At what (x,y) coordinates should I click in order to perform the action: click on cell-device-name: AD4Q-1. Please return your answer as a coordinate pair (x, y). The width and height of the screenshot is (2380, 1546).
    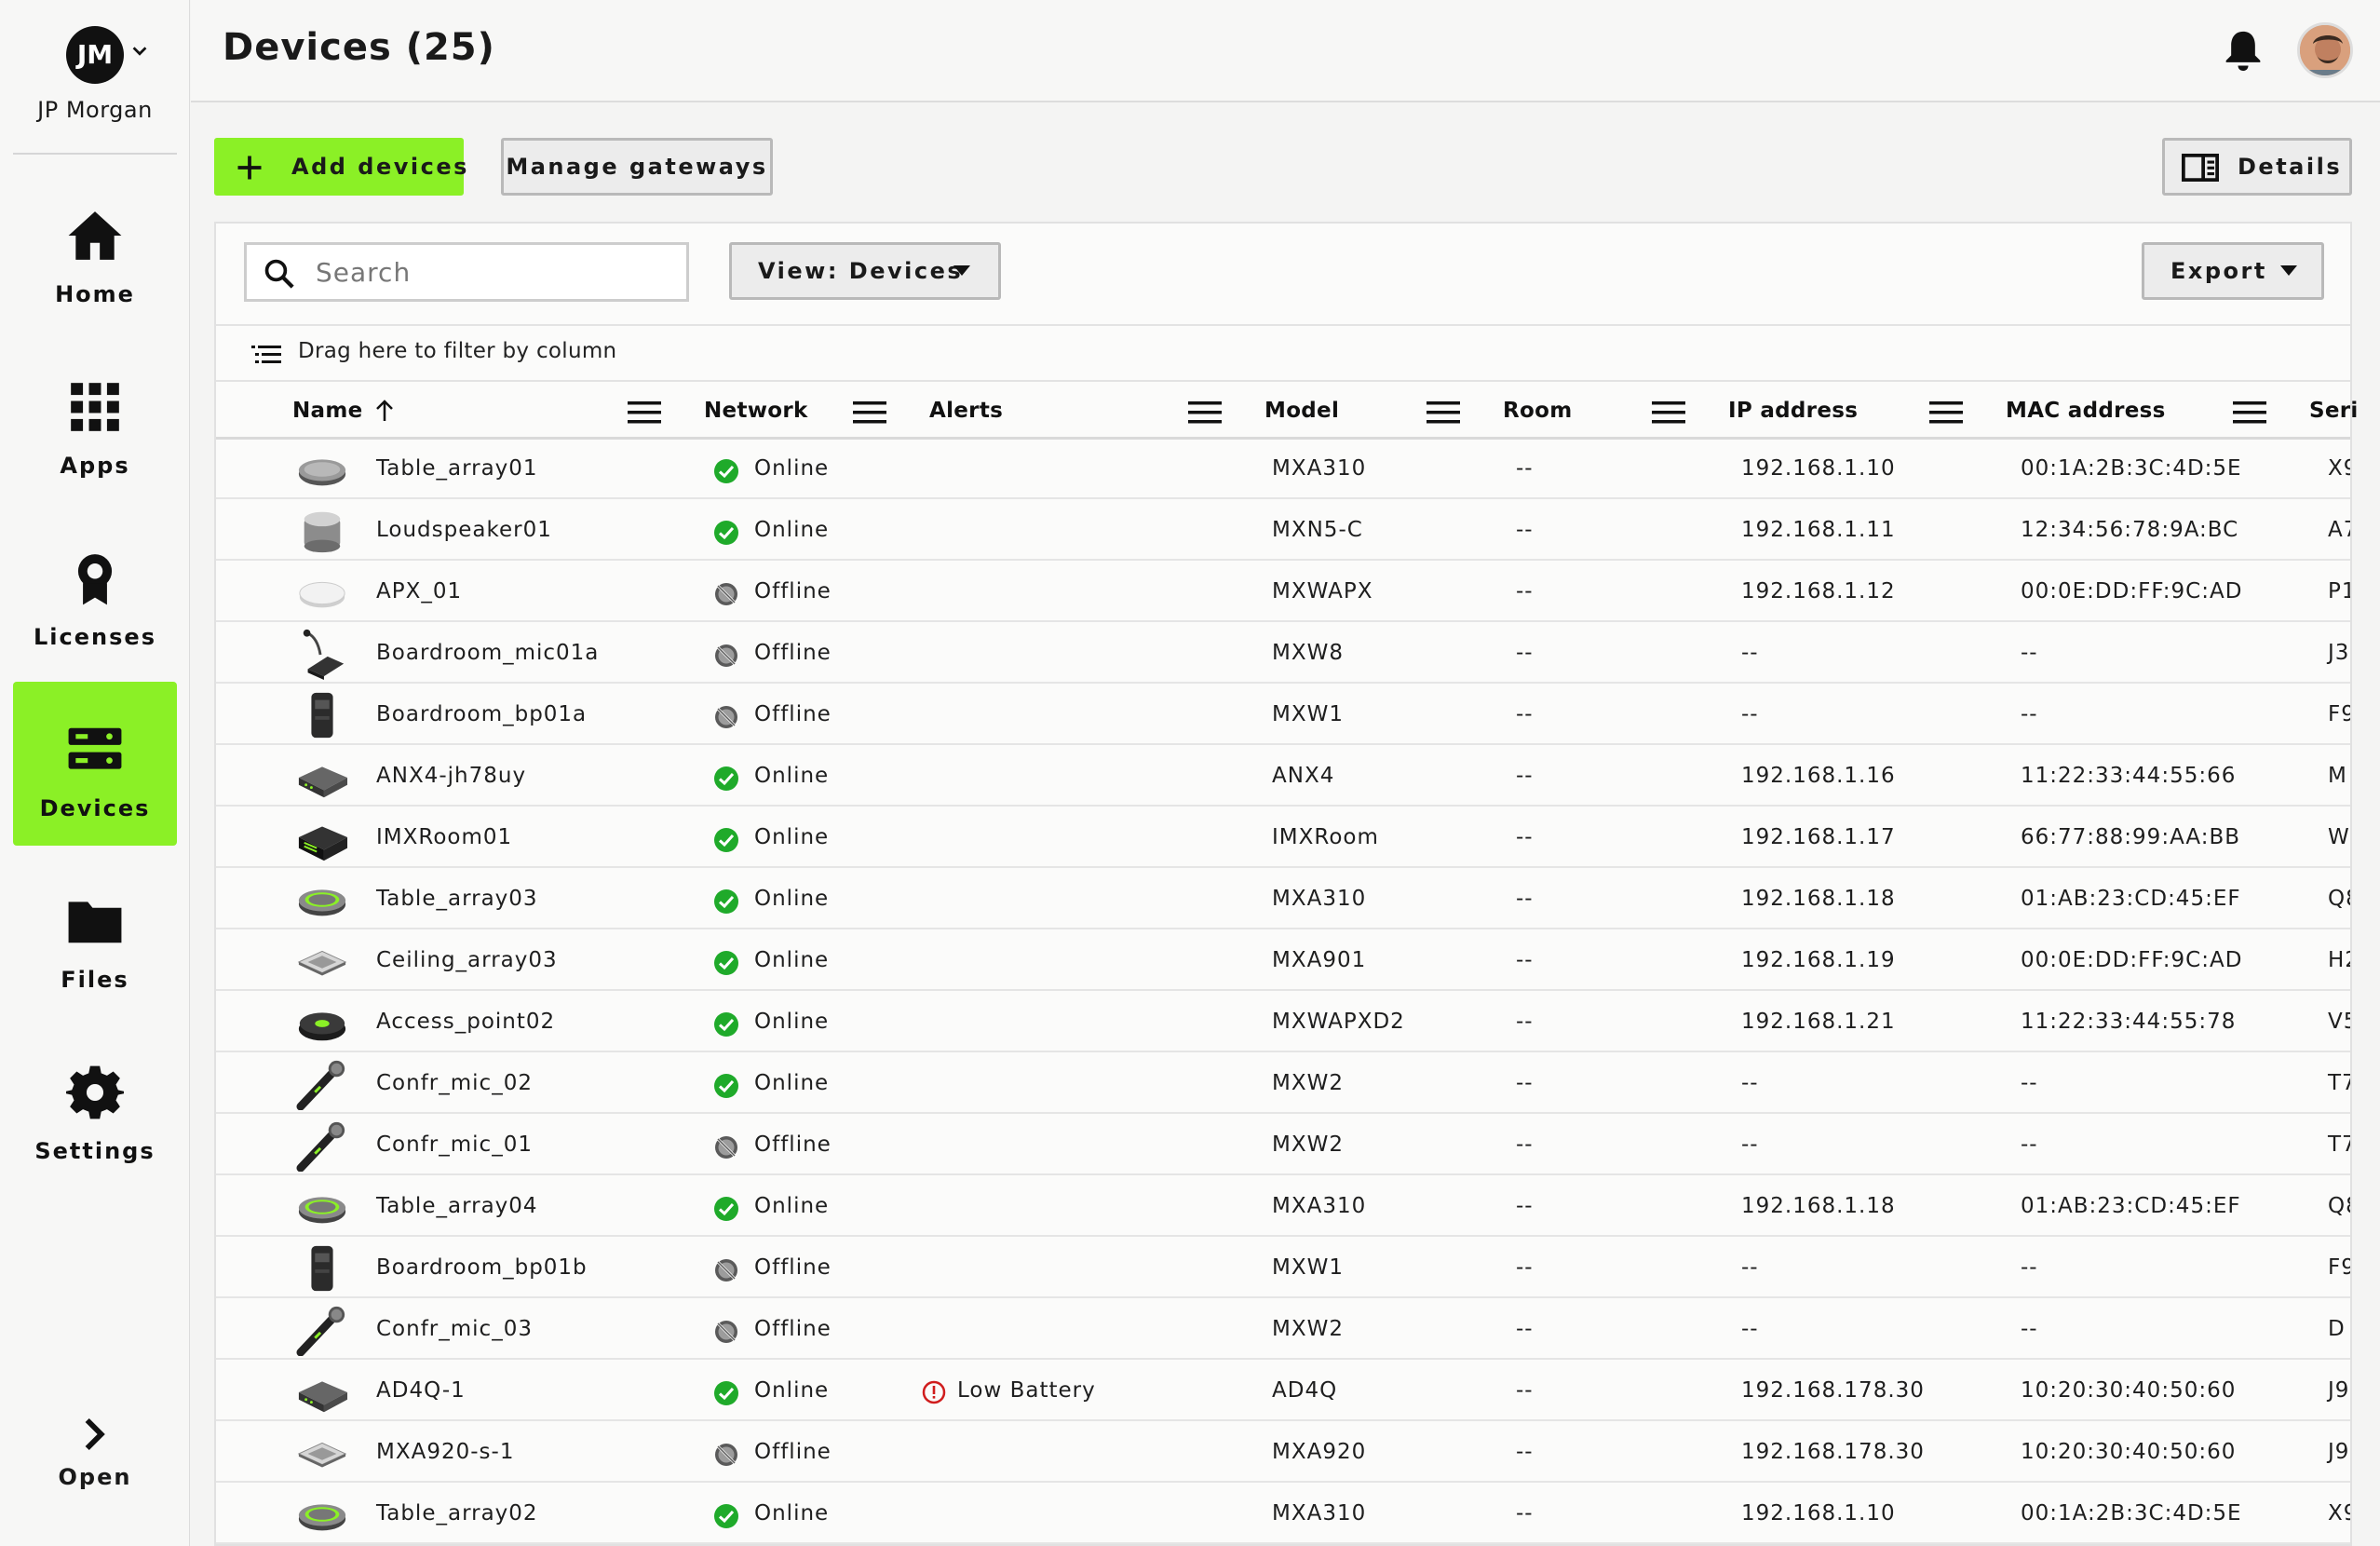
    Looking at the image, I should click on (421, 1391).